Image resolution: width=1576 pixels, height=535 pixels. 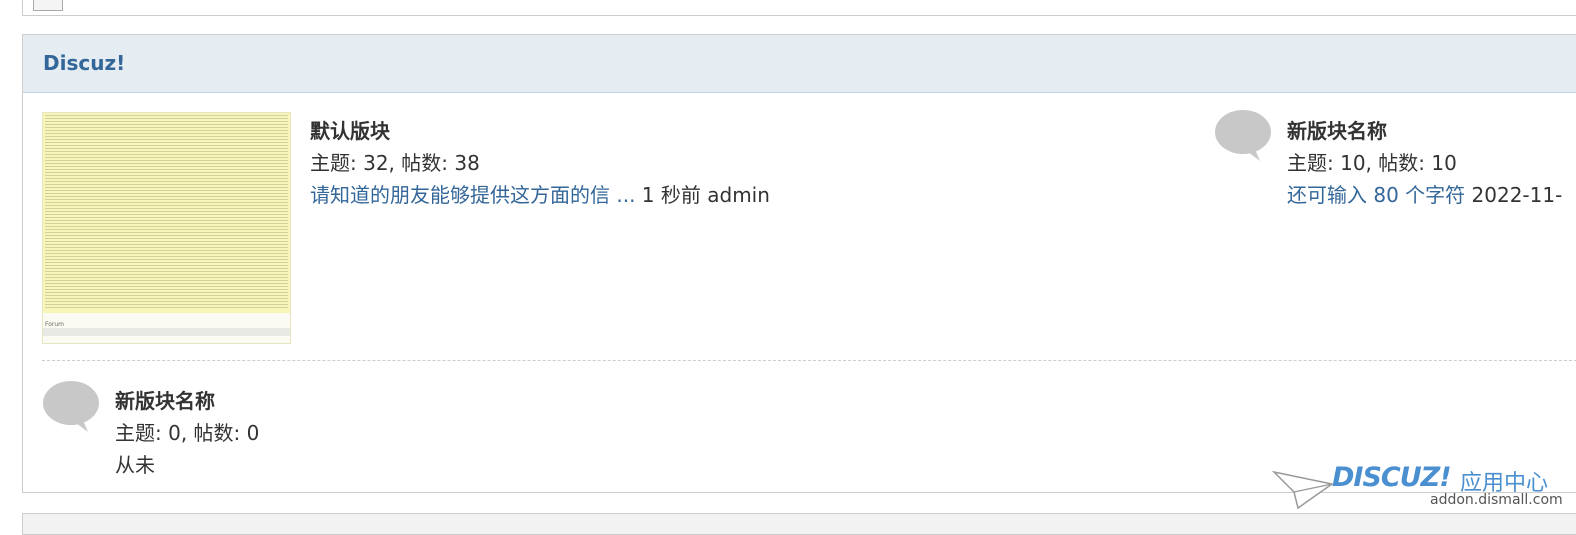 What do you see at coordinates (1496, 500) in the screenshot?
I see `watermark-url: addon.dismall.com` at bounding box center [1496, 500].